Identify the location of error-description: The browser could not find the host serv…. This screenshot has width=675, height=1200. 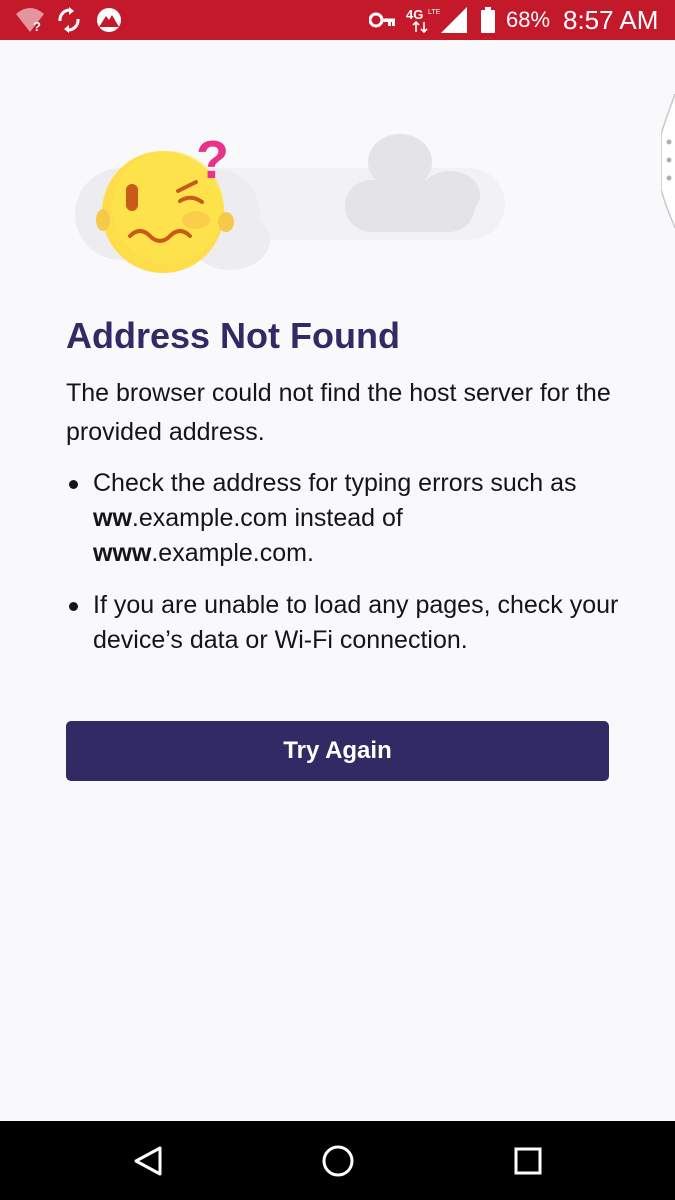
(338, 412).